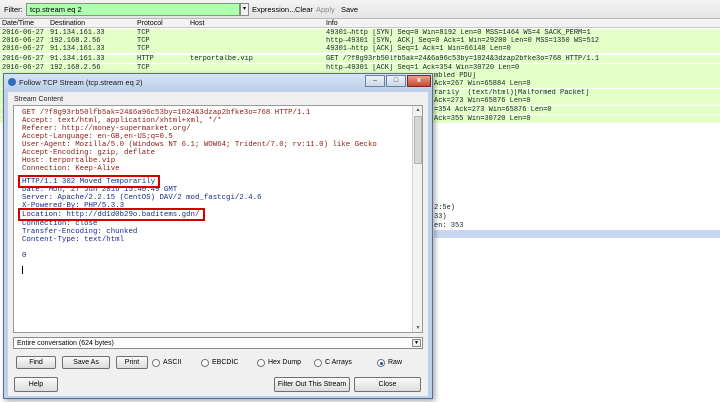 The width and height of the screenshot is (720, 402). I want to click on clear-button: Clear, so click(304, 9).